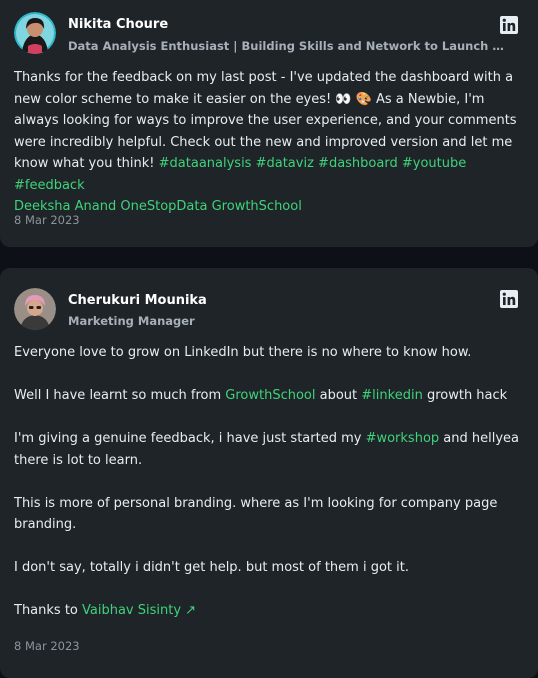  What do you see at coordinates (392, 395) in the screenshot?
I see `hashtag-link: #linkedin` at bounding box center [392, 395].